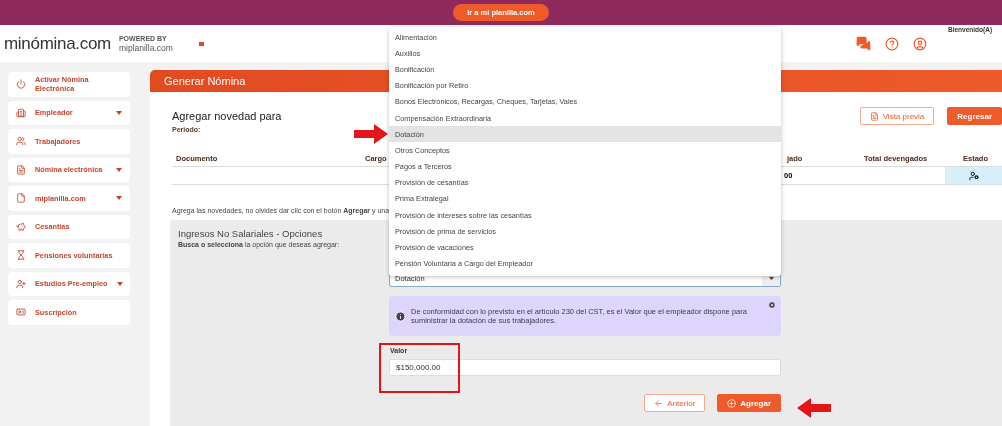 The width and height of the screenshot is (1002, 426). I want to click on user-plus-icon, so click(21, 283).